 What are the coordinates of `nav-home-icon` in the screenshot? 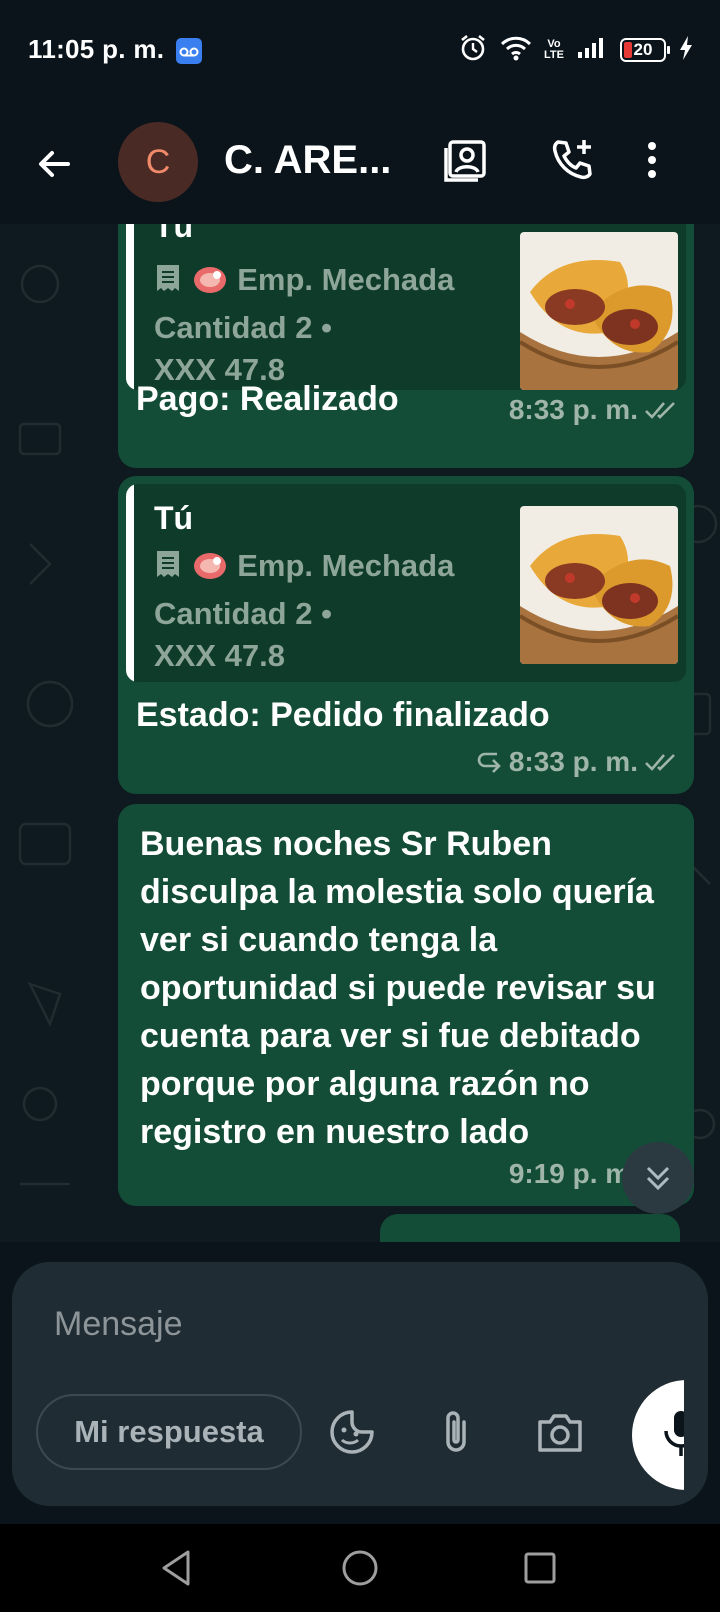 It's located at (360, 1568).